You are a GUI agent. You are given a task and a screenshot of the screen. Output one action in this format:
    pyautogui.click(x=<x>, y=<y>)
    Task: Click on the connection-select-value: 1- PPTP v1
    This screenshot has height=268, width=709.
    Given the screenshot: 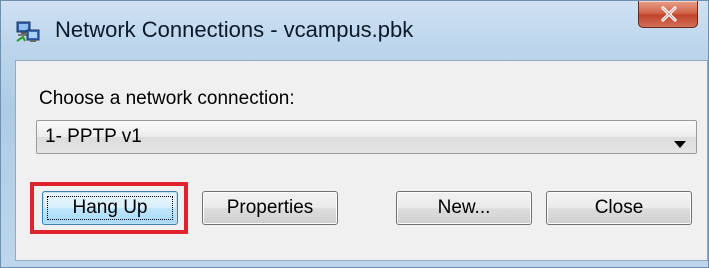 What is the action you would take?
    pyautogui.click(x=93, y=136)
    